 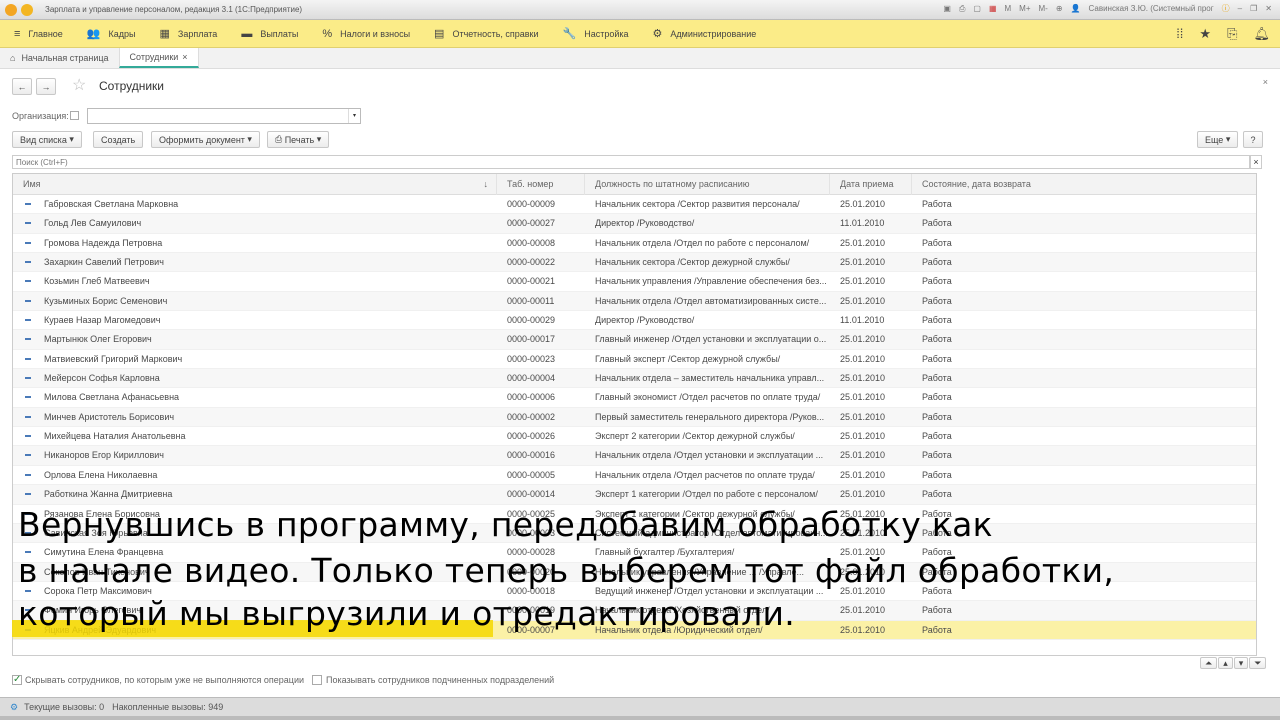 What do you see at coordinates (531, 494) in the screenshot?
I see `employee-number: 0000-00014` at bounding box center [531, 494].